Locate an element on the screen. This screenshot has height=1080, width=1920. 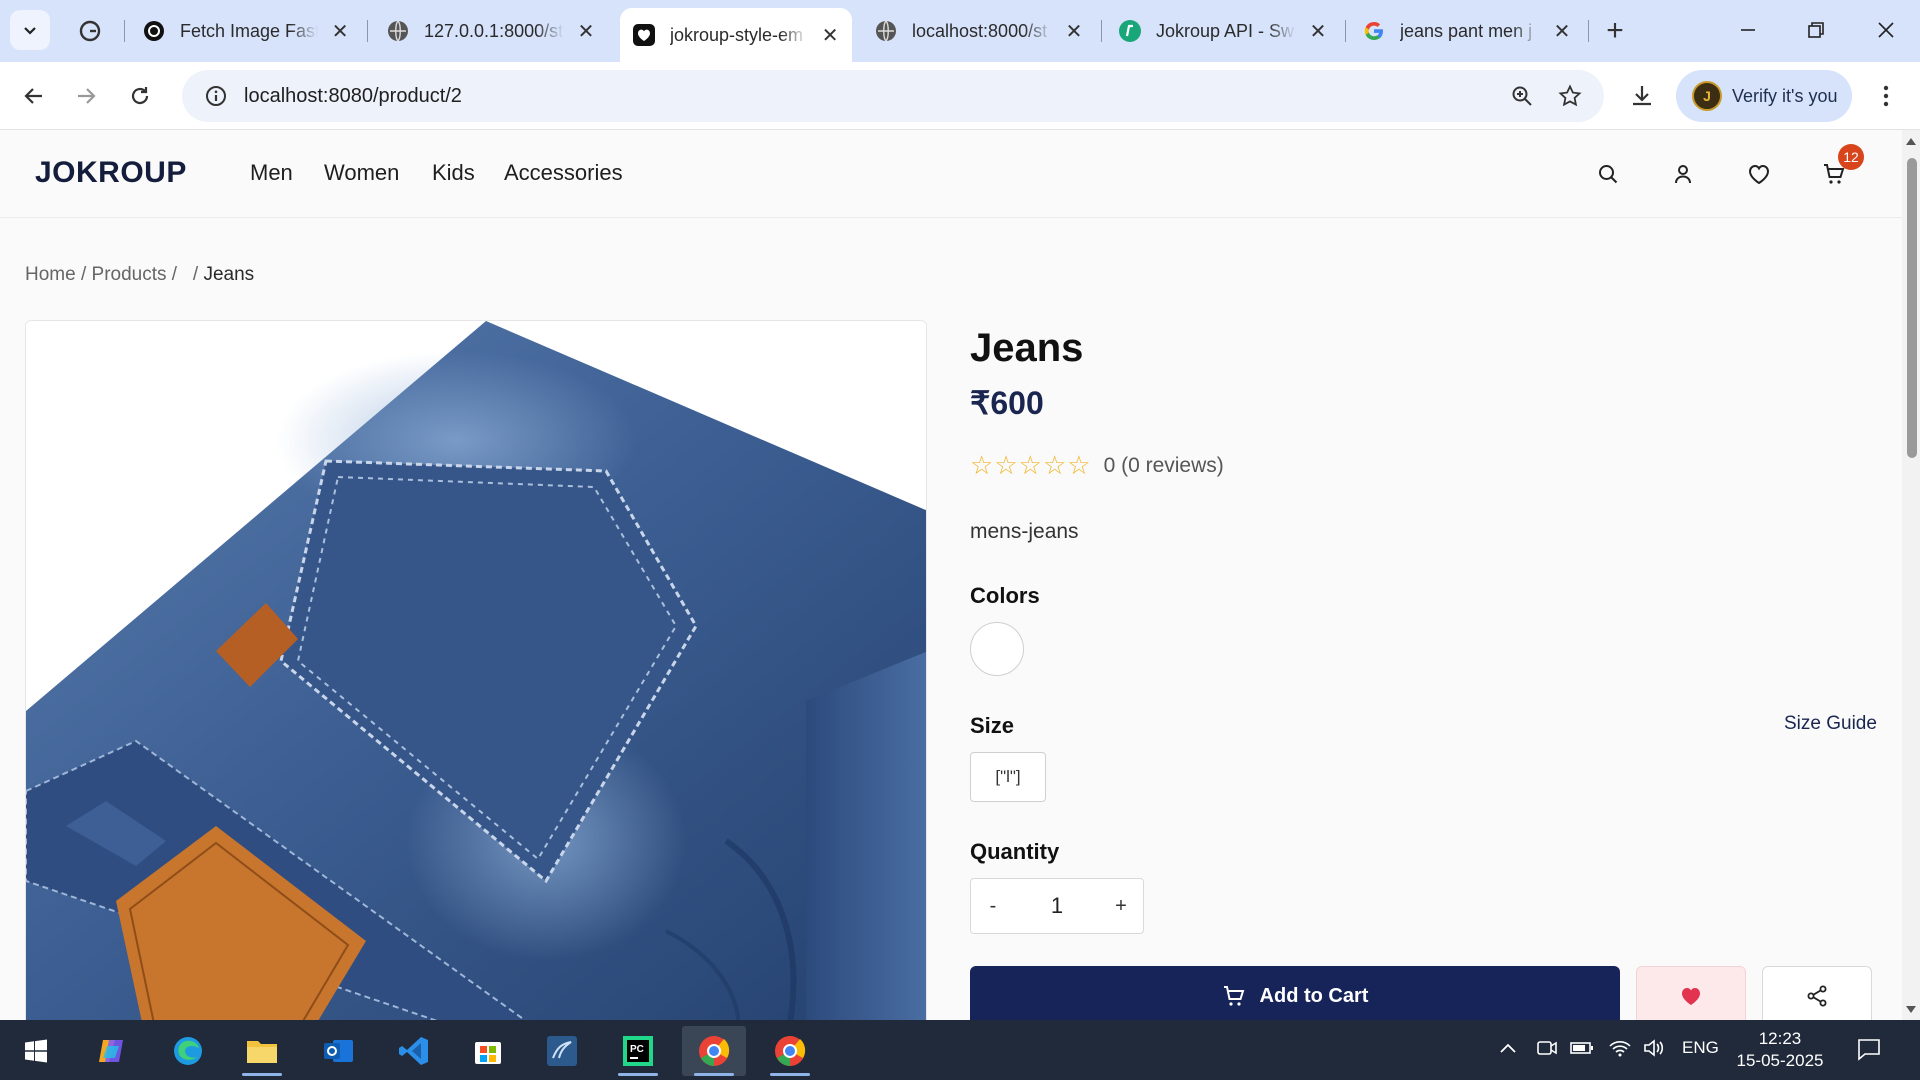
add-to-cart-button: Add to Cart is located at coordinates (1295, 993).